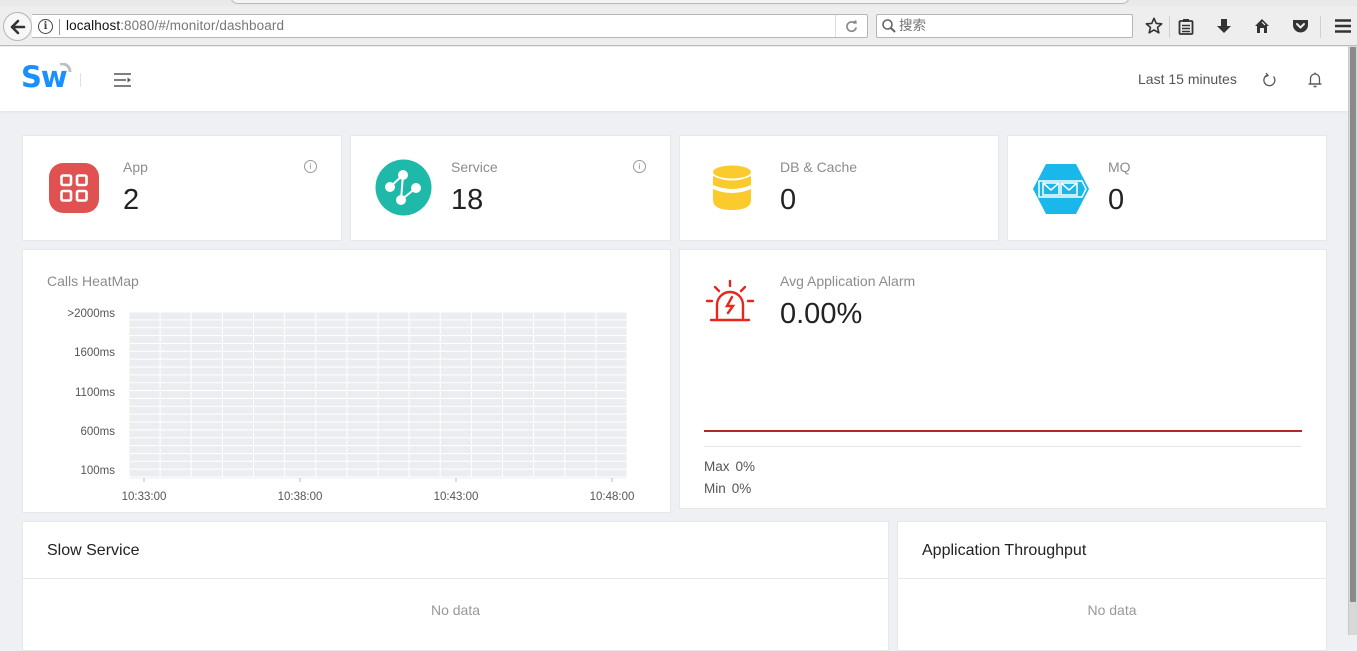 The image size is (1357, 651). Describe the element at coordinates (839, 188) in the screenshot. I see `stat-card-db-cache: DB & Cache 0` at that location.